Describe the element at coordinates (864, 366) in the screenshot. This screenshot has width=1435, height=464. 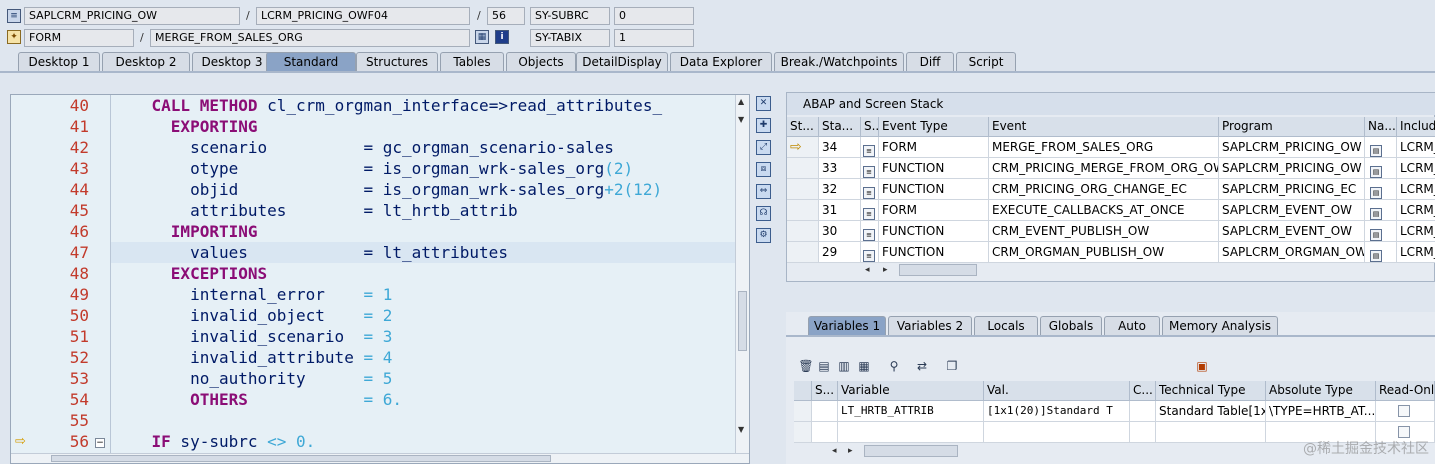
I see `delete-row-icon: ▦` at that location.